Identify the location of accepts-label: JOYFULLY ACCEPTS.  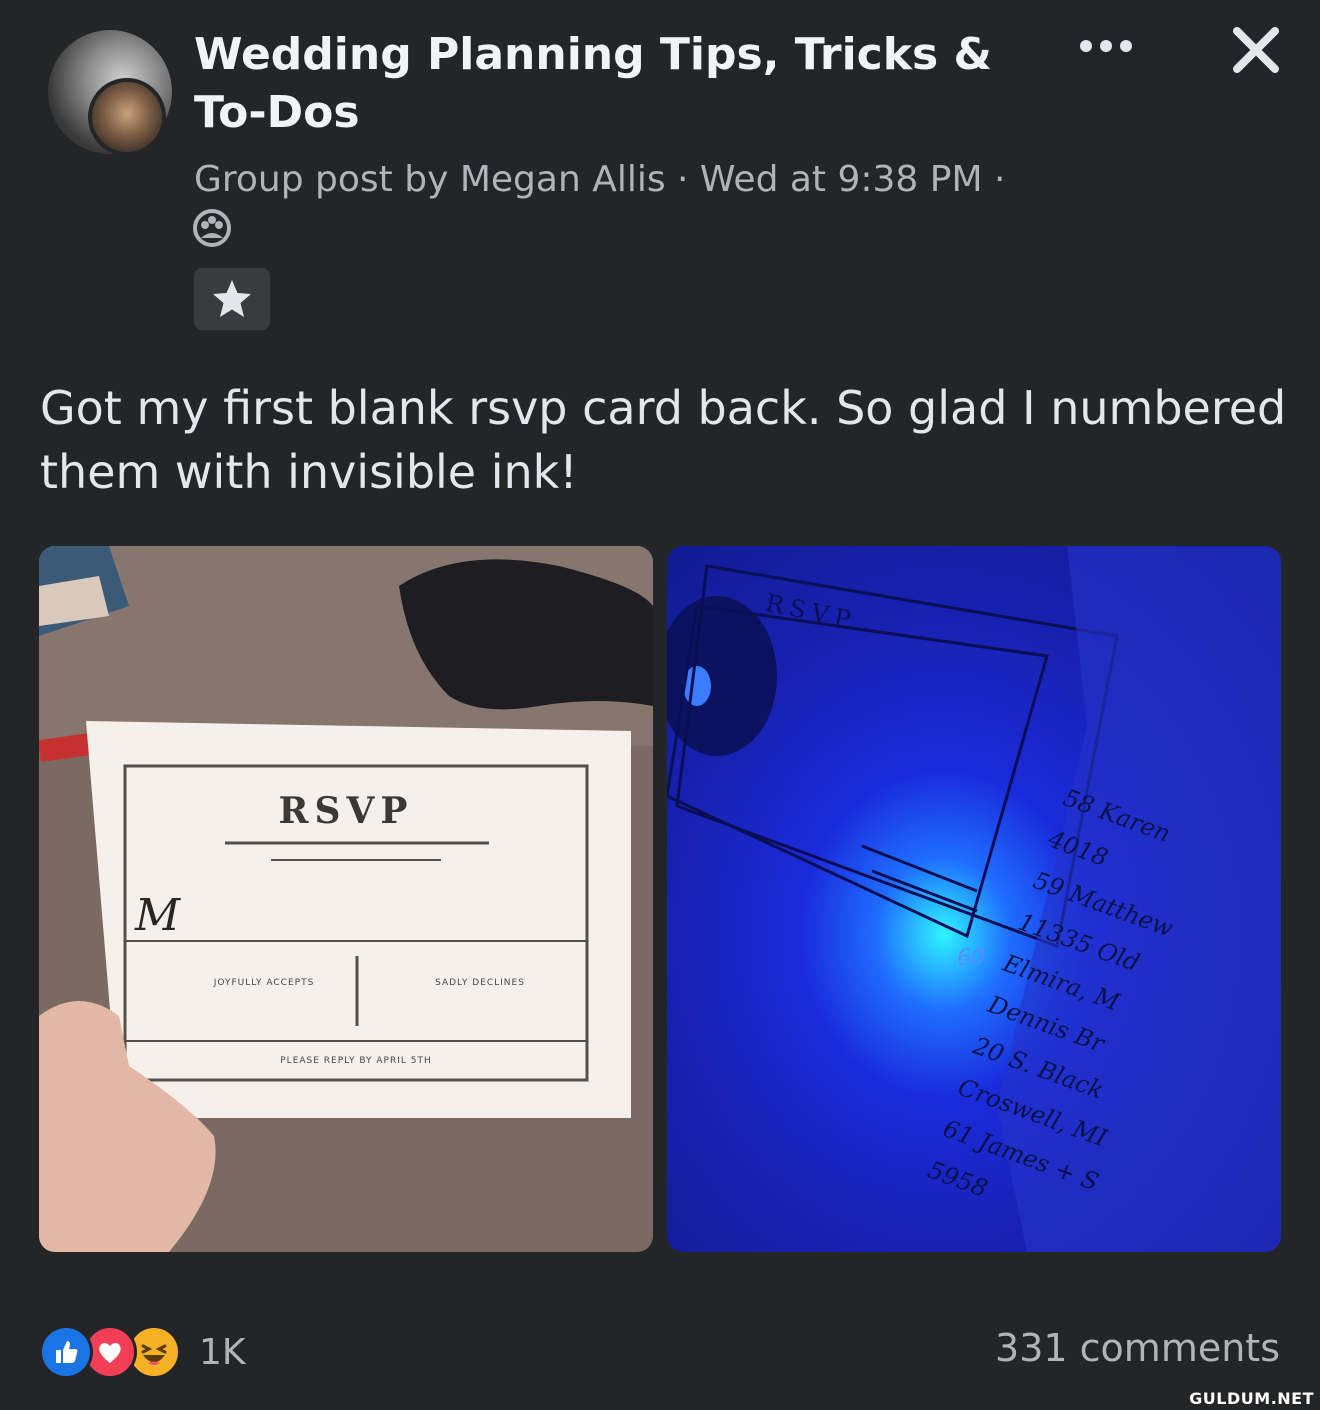
(264, 983).